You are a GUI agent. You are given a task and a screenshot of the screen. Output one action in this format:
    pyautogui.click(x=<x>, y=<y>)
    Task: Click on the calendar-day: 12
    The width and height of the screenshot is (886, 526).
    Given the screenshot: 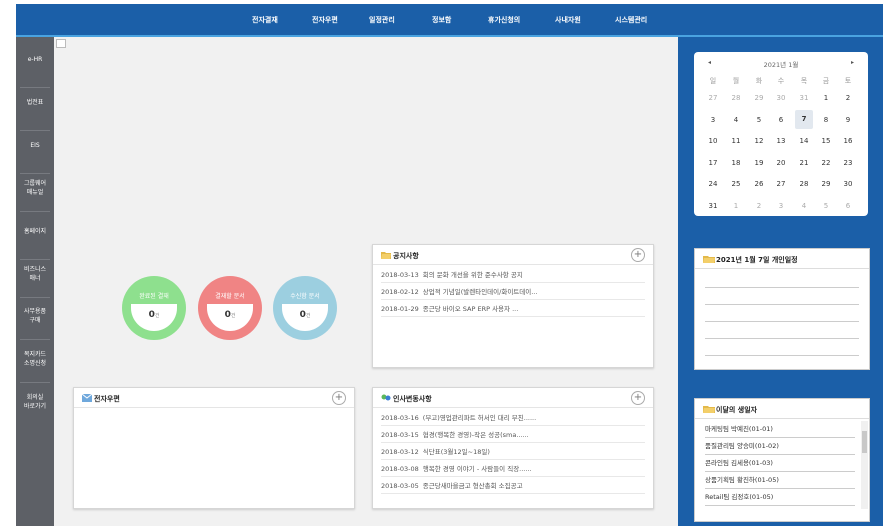 What is the action you would take?
    pyautogui.click(x=759, y=141)
    